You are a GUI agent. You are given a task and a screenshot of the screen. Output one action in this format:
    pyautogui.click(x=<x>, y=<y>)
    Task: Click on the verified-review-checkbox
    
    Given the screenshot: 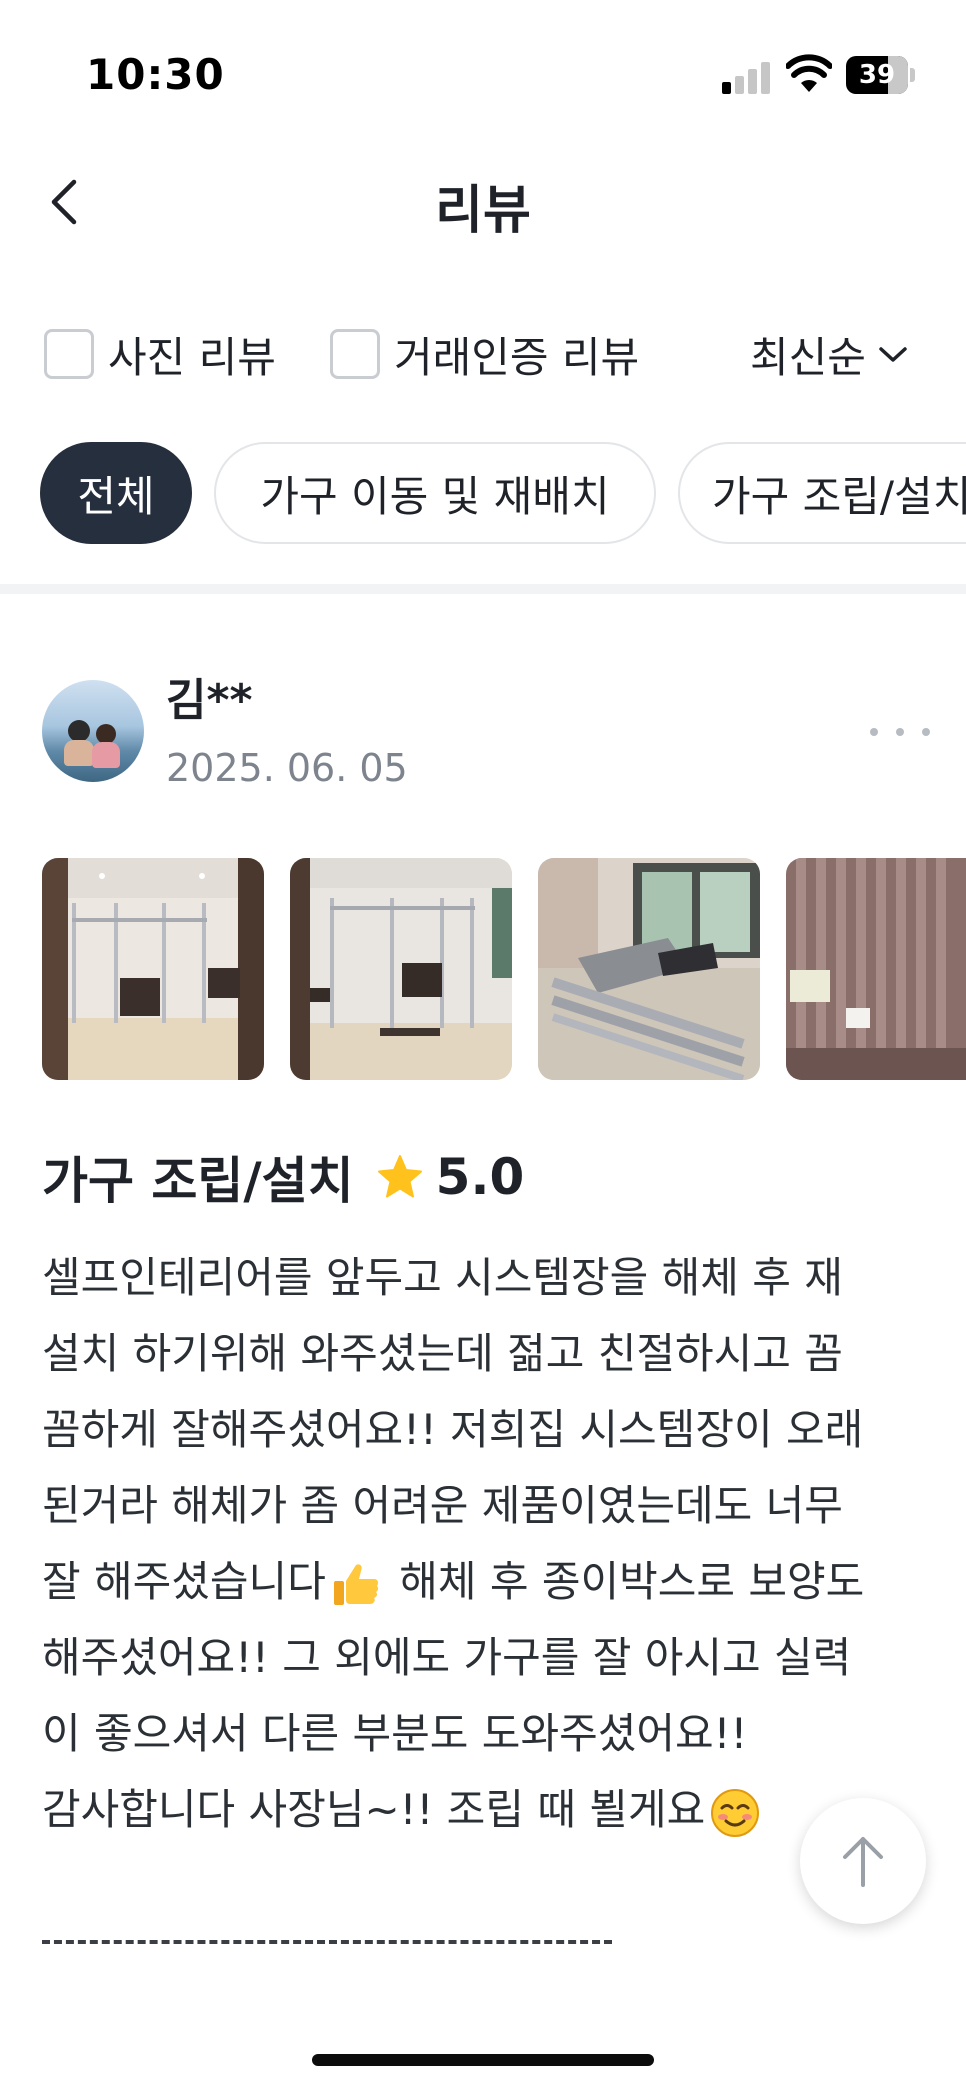 What is the action you would take?
    pyautogui.click(x=355, y=354)
    